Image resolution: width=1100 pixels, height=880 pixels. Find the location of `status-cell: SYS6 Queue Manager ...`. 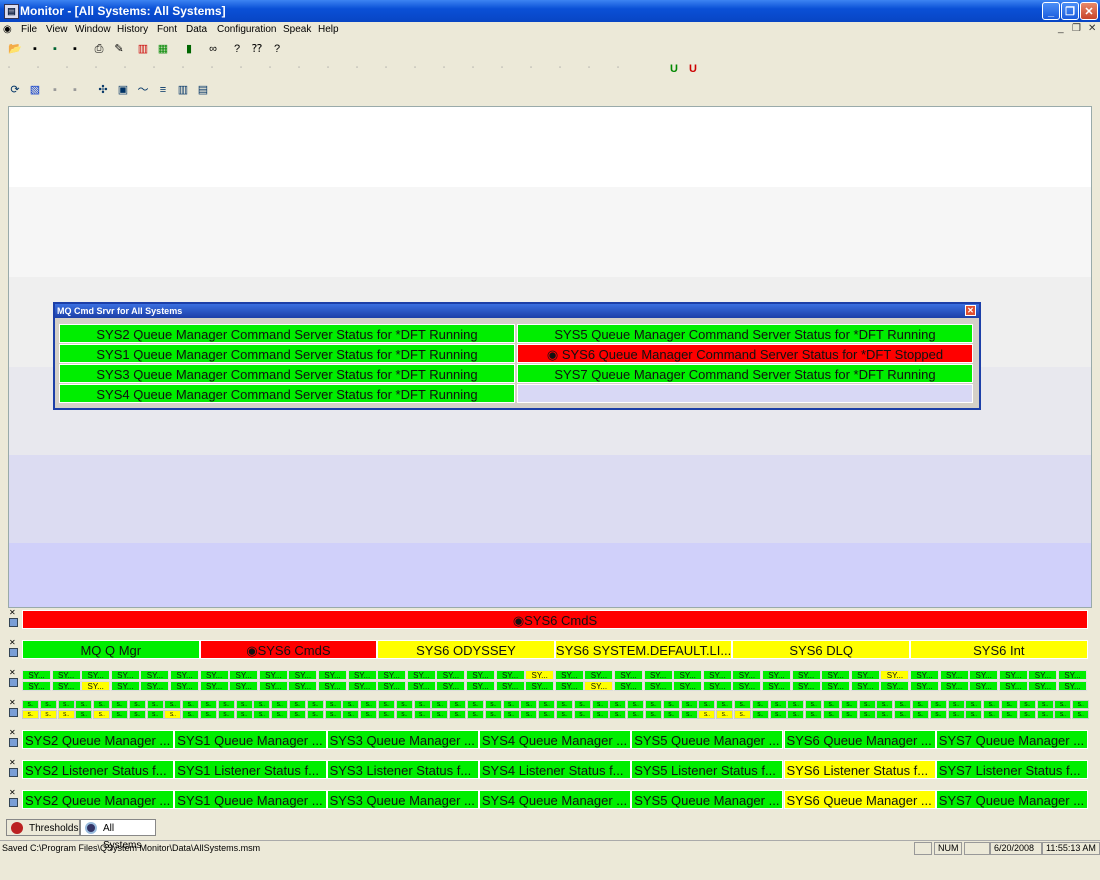

status-cell: SYS6 Queue Manager ... is located at coordinates (859, 799).